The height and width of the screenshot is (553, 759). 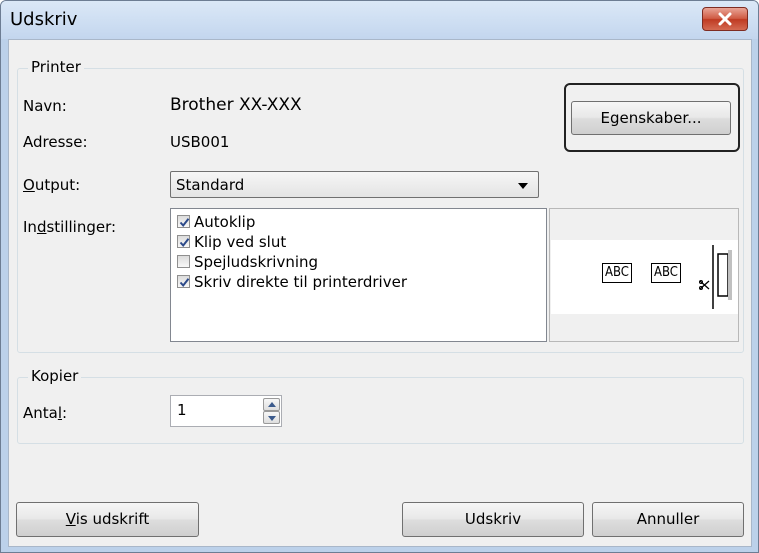 I want to click on printer-name-value: Brother XX-XXX, so click(x=236, y=105).